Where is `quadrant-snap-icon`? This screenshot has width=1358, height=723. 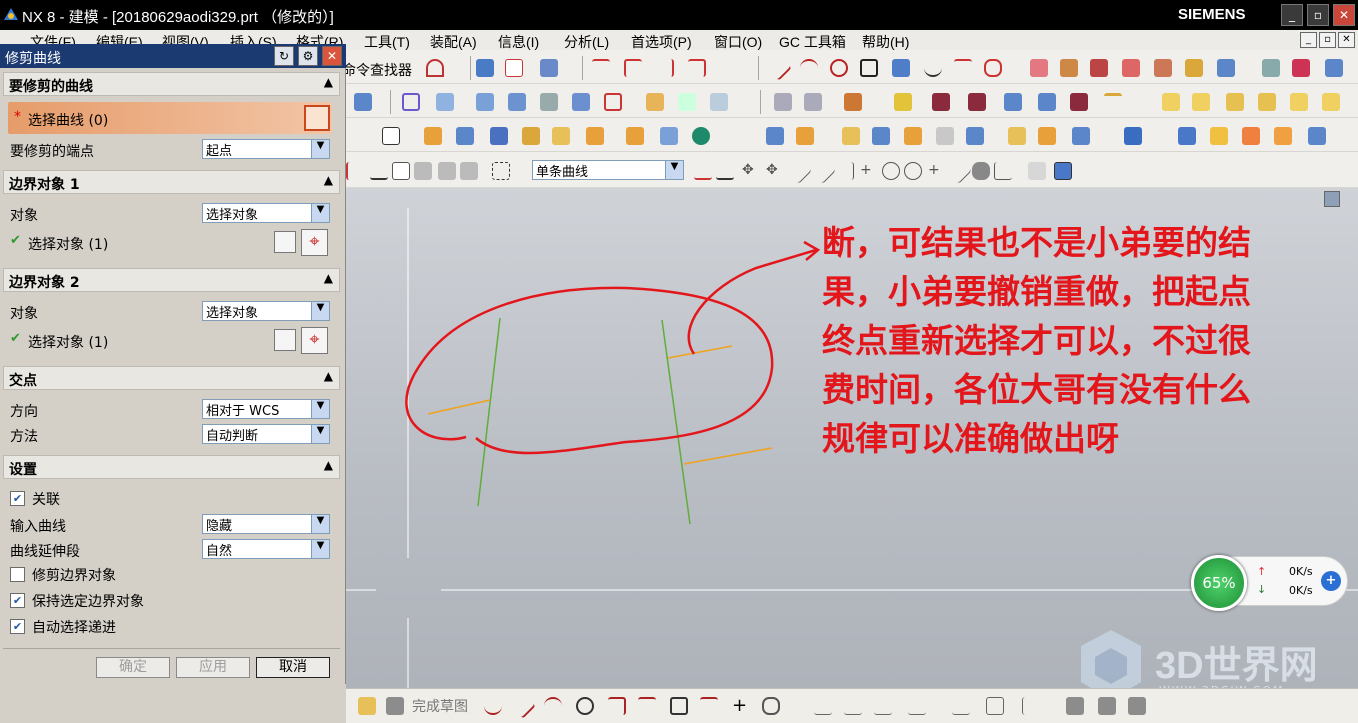
quadrant-snap-icon is located at coordinates (913, 171).